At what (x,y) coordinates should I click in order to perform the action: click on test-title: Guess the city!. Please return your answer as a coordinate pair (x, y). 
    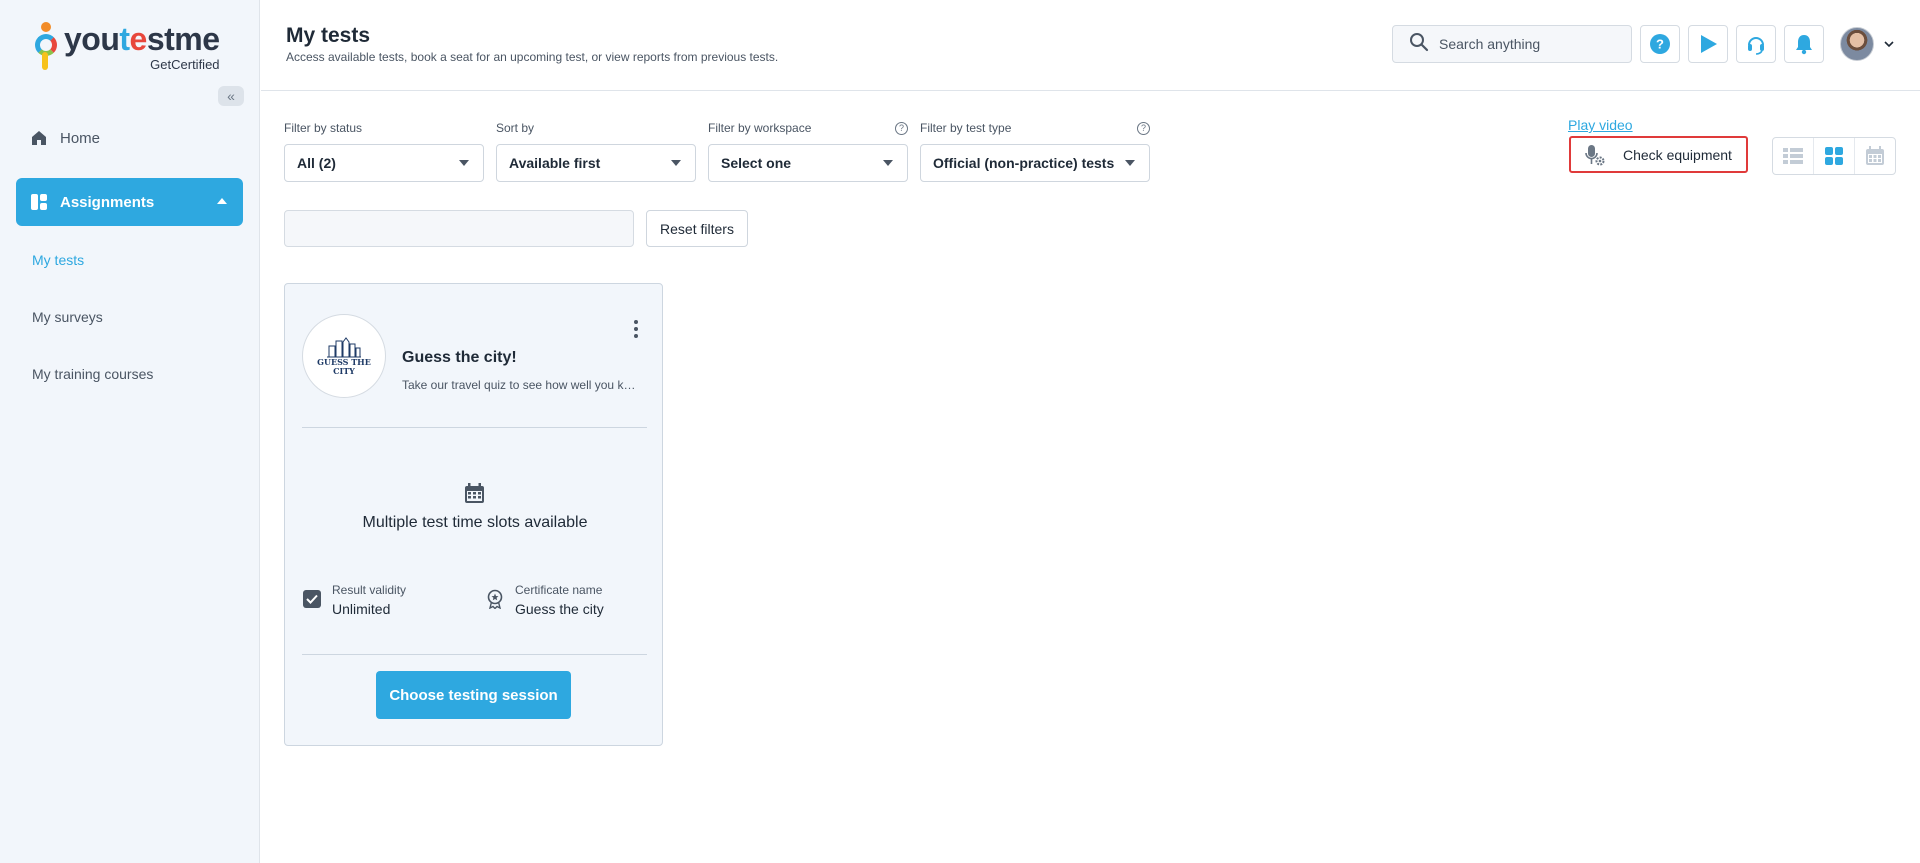
    Looking at the image, I should click on (459, 358).